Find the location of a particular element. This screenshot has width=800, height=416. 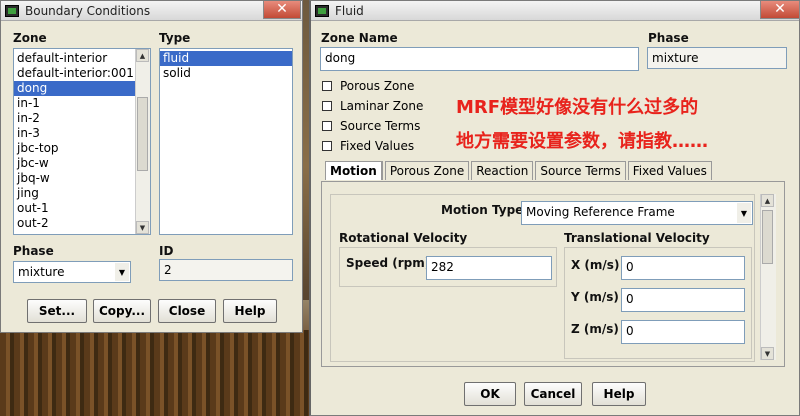

rotational-velocity-group: Speed (rpm) 282 is located at coordinates (448, 267).